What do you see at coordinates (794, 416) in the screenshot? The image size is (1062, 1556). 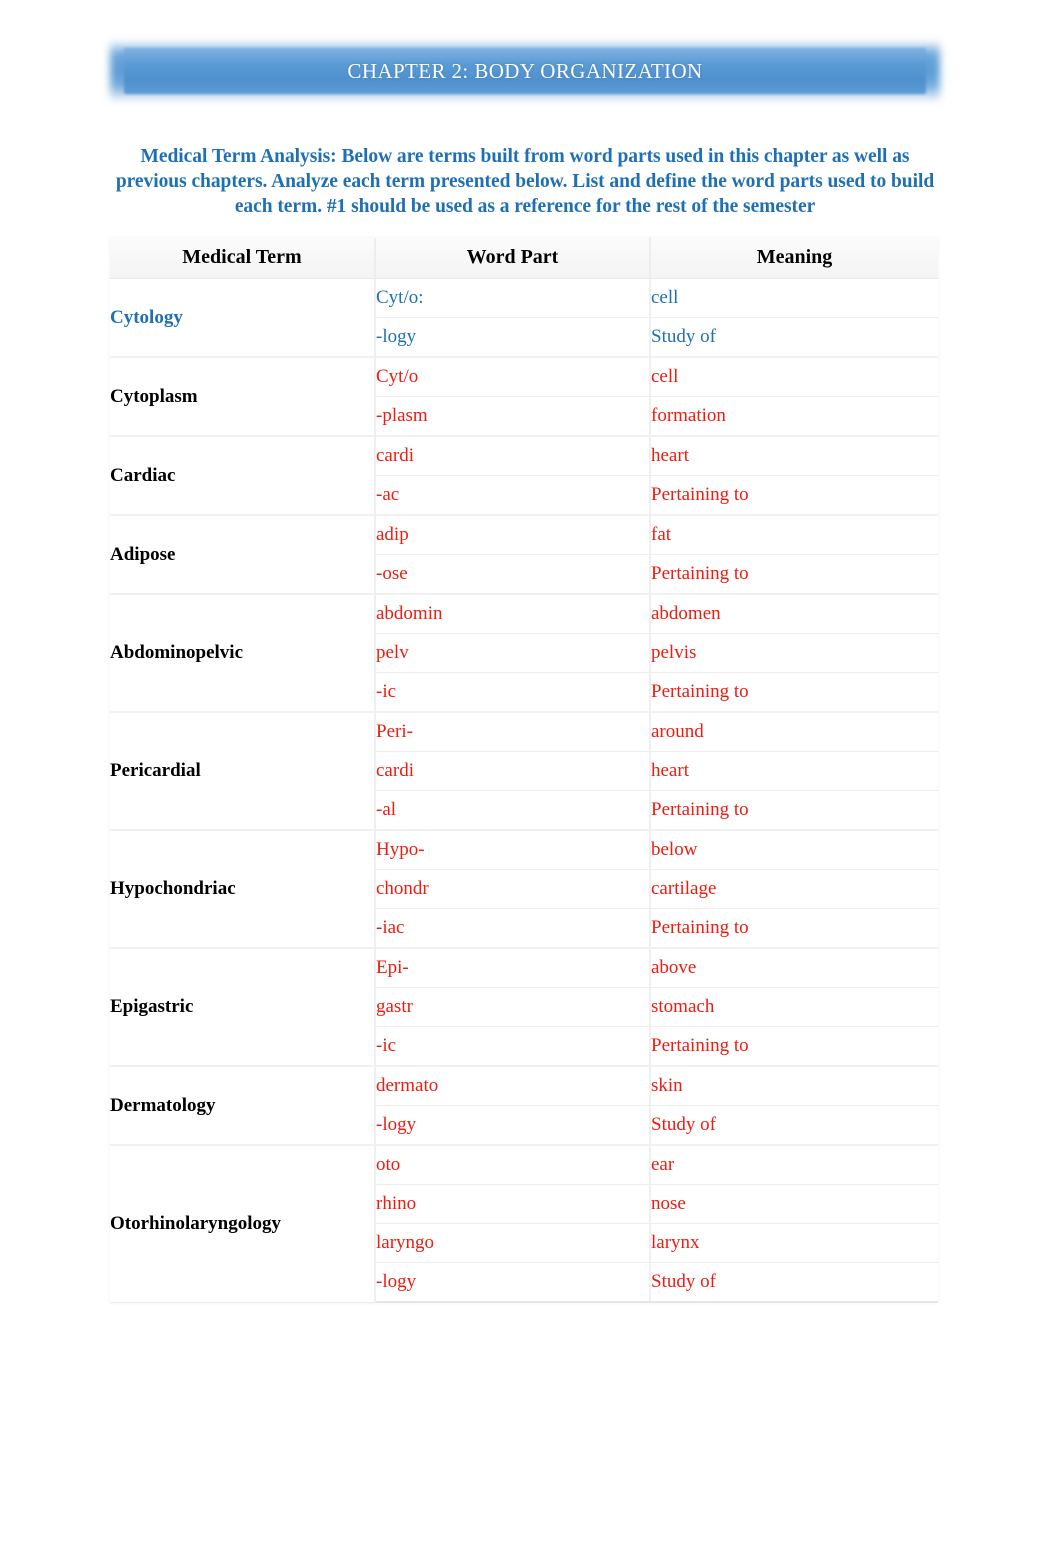 I see `meaning-cell: formation` at bounding box center [794, 416].